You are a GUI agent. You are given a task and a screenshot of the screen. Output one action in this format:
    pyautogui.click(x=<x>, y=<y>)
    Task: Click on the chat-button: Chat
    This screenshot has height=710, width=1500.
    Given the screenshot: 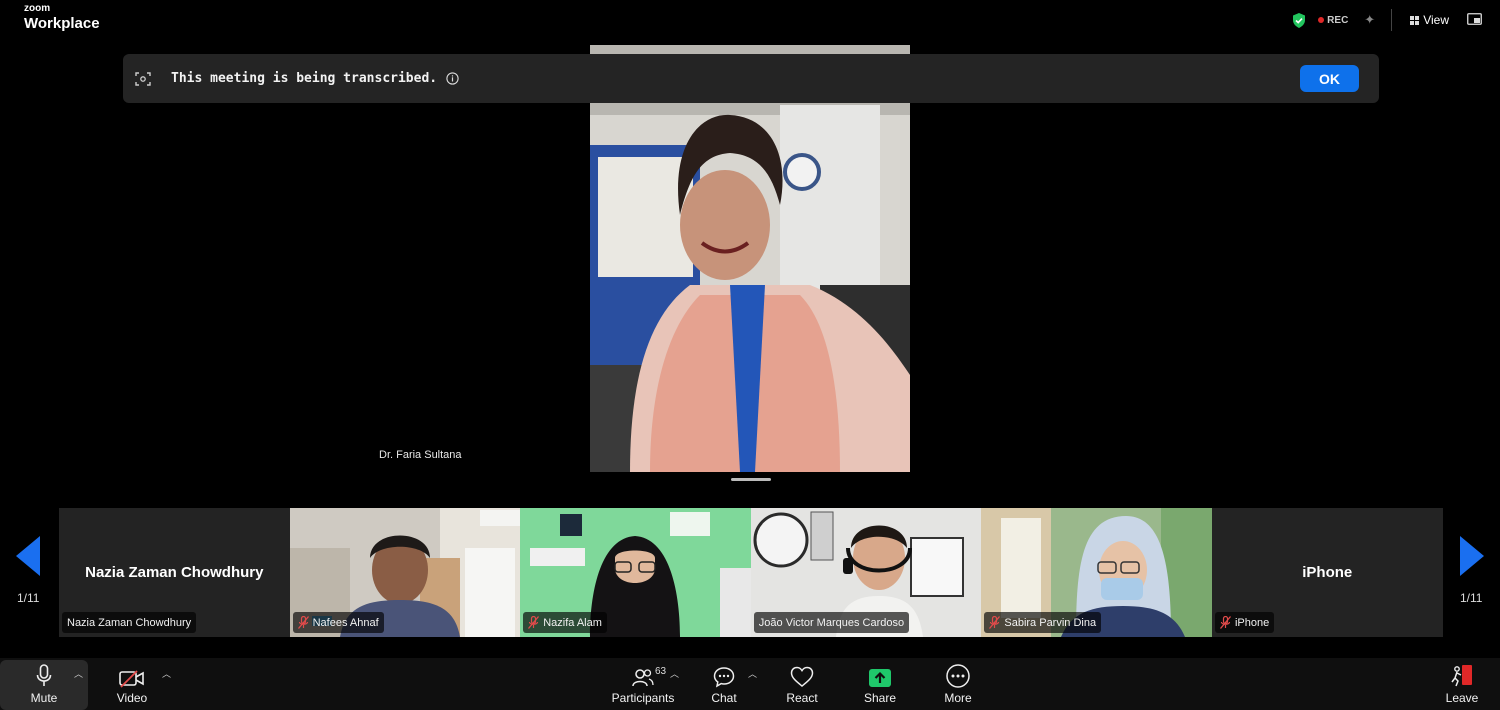 What is the action you would take?
    pyautogui.click(x=724, y=684)
    